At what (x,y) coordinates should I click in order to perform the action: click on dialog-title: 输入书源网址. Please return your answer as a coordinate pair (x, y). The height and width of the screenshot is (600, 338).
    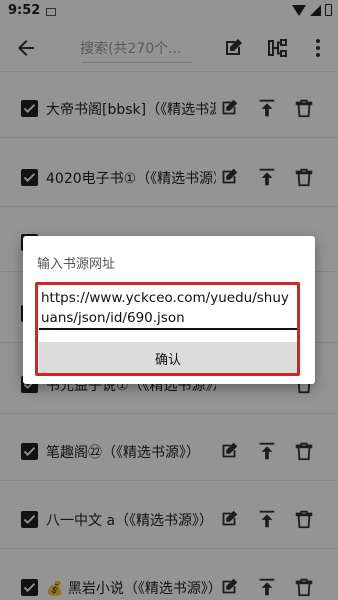
    Looking at the image, I should click on (76, 264).